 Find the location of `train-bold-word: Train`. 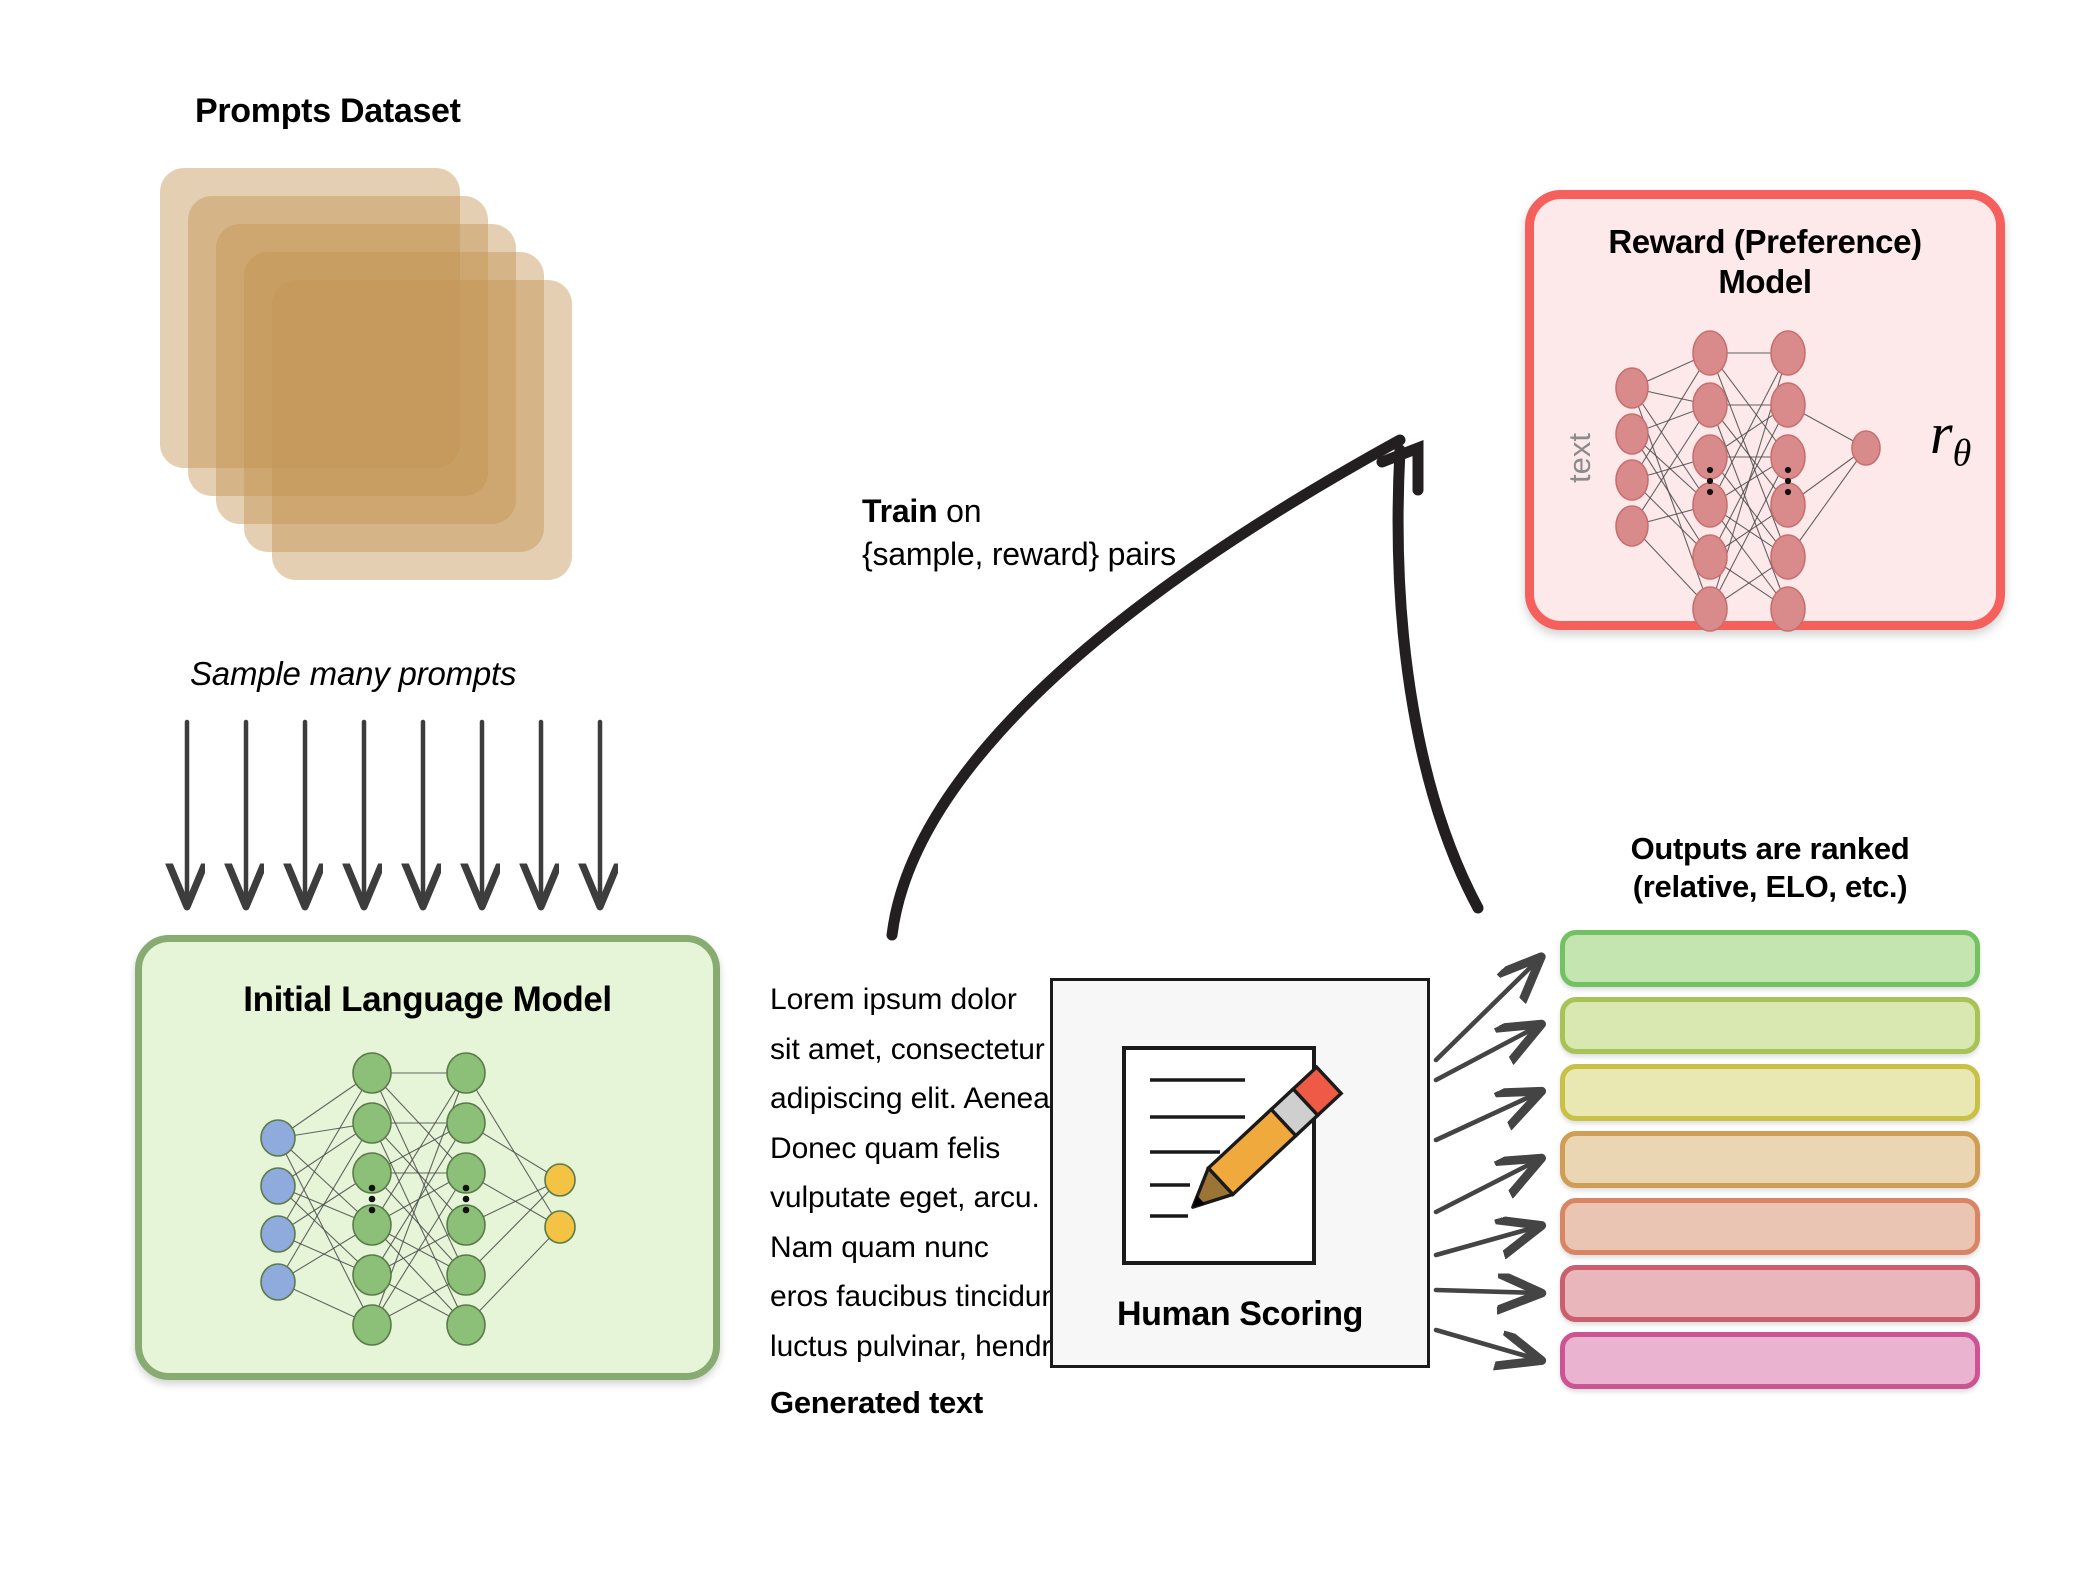

train-bold-word: Train is located at coordinates (900, 511).